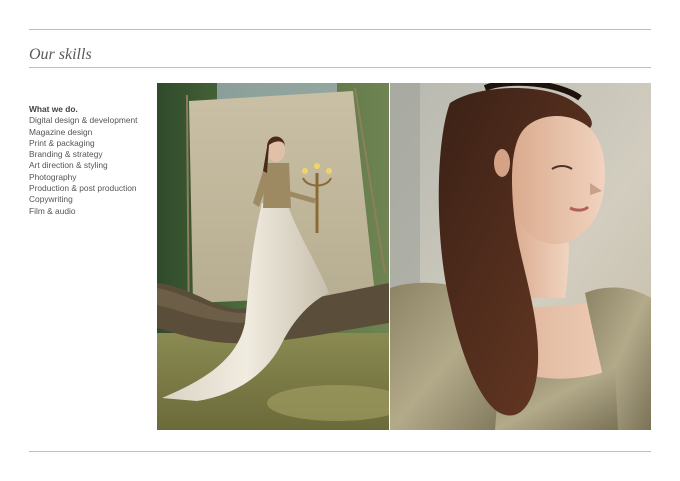 This screenshot has width=680, height=481. Describe the element at coordinates (83, 188) in the screenshot. I see `skill-item: Production & post production` at that location.